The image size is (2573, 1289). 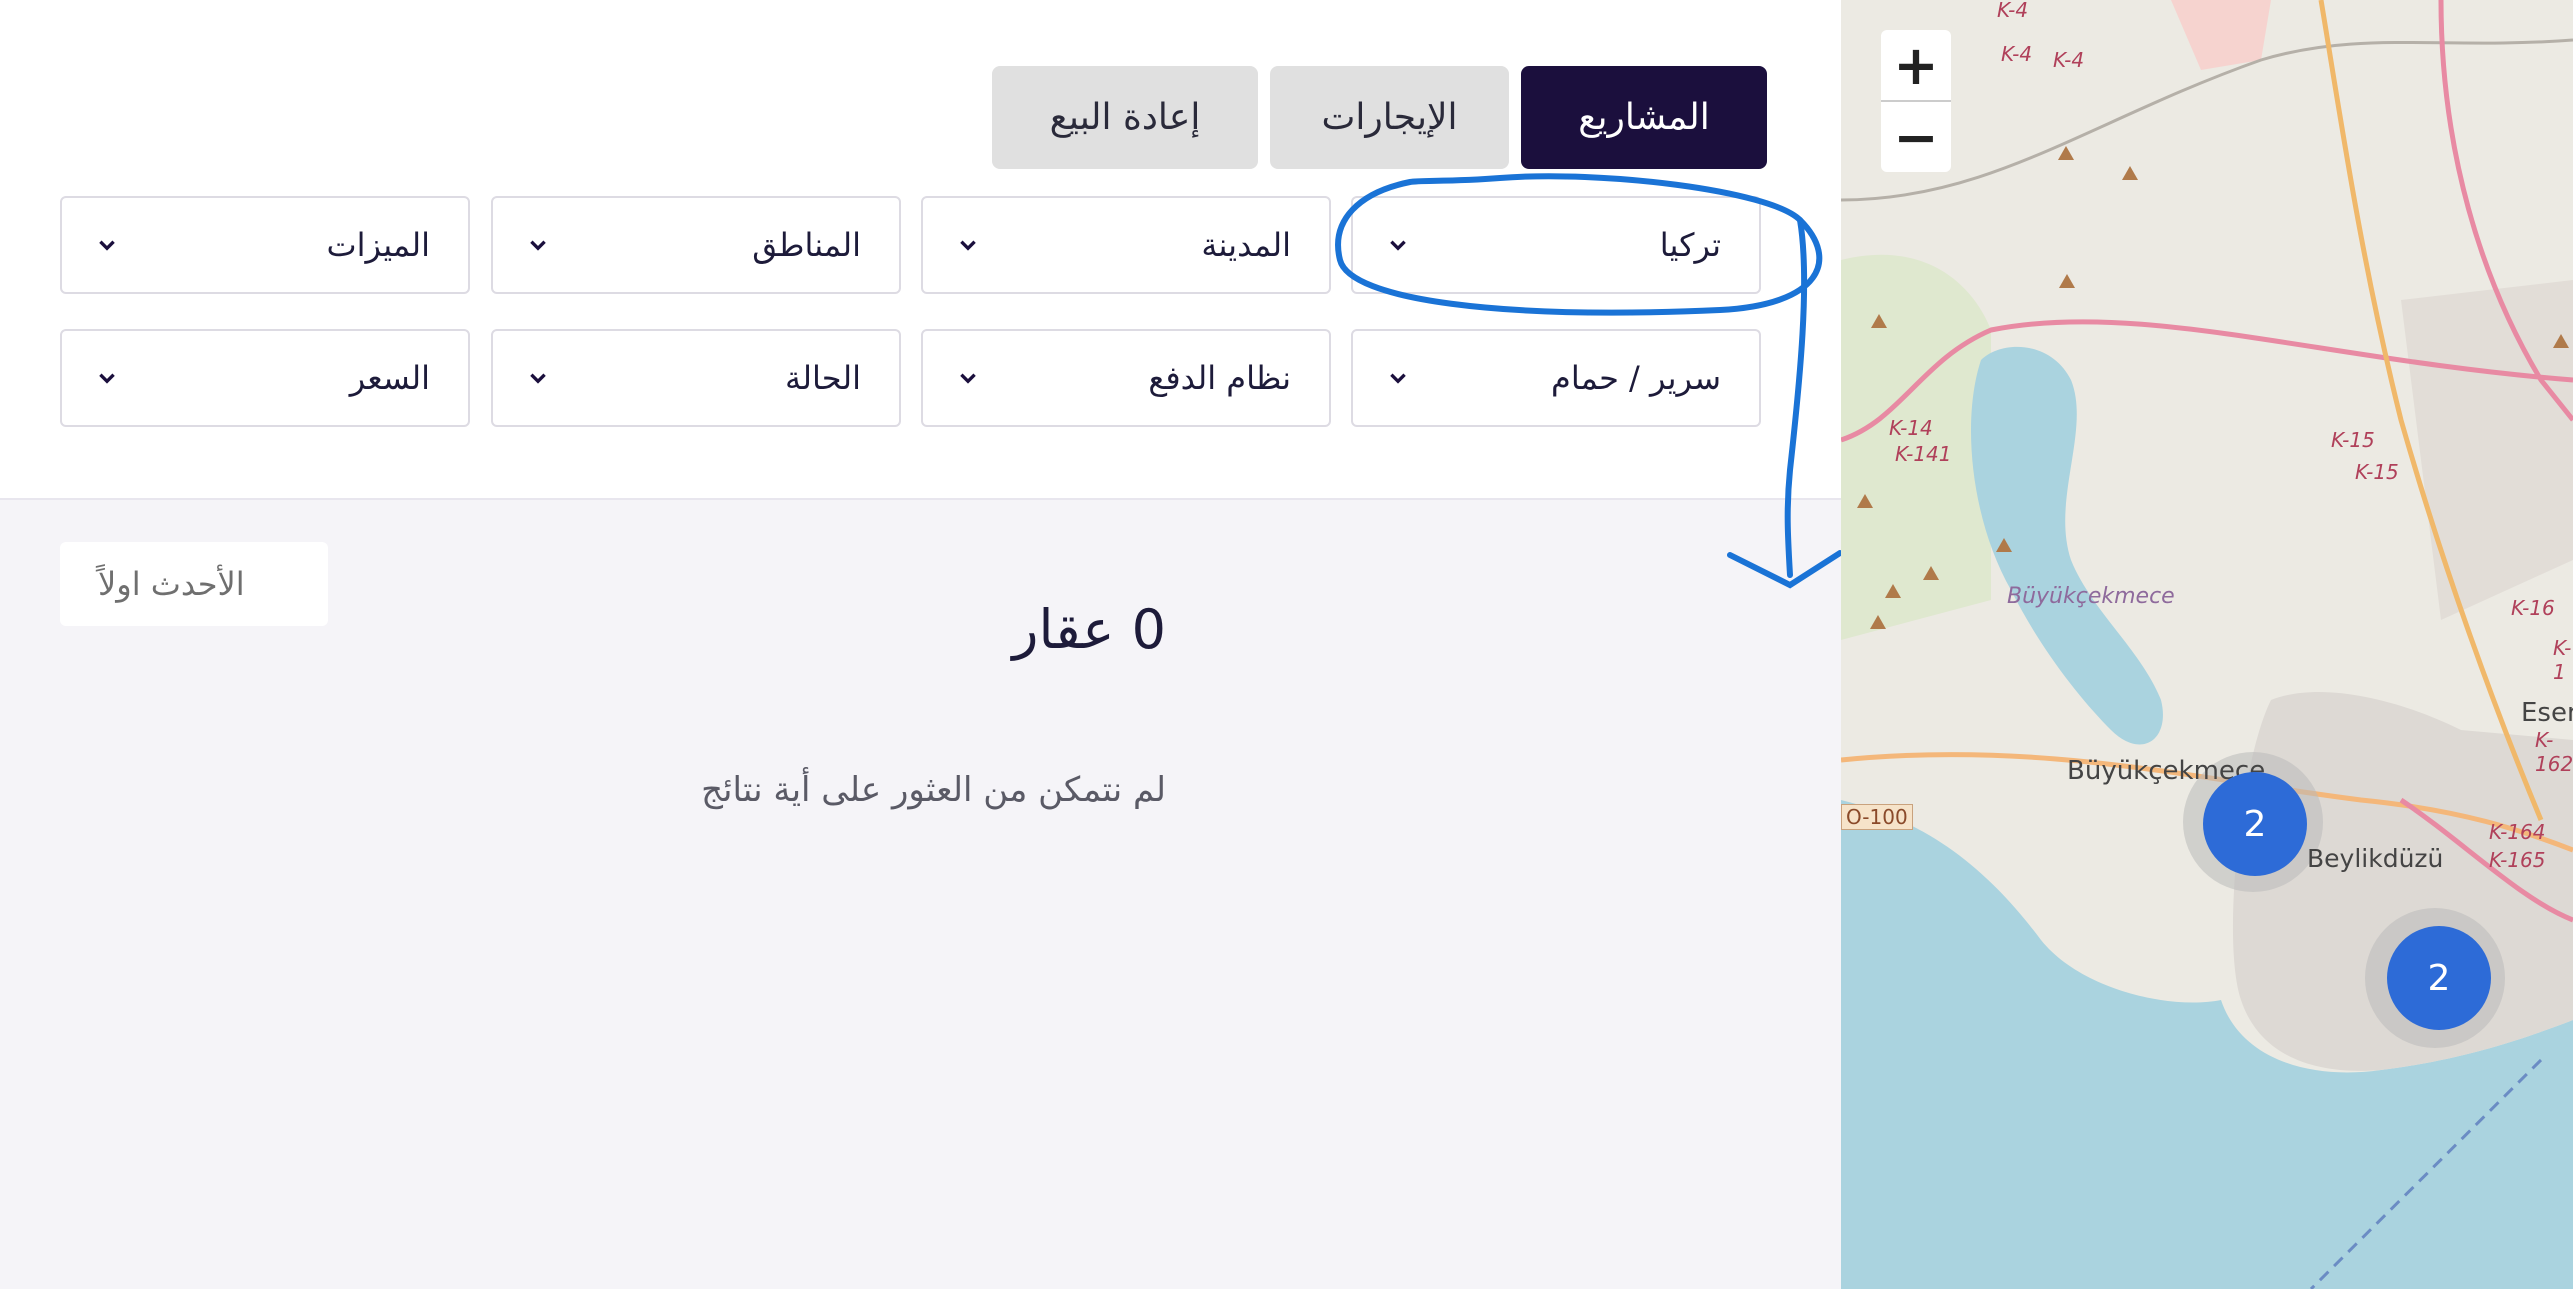 I want to click on sort-select-label: الأحدث اولاً, so click(x=171, y=584).